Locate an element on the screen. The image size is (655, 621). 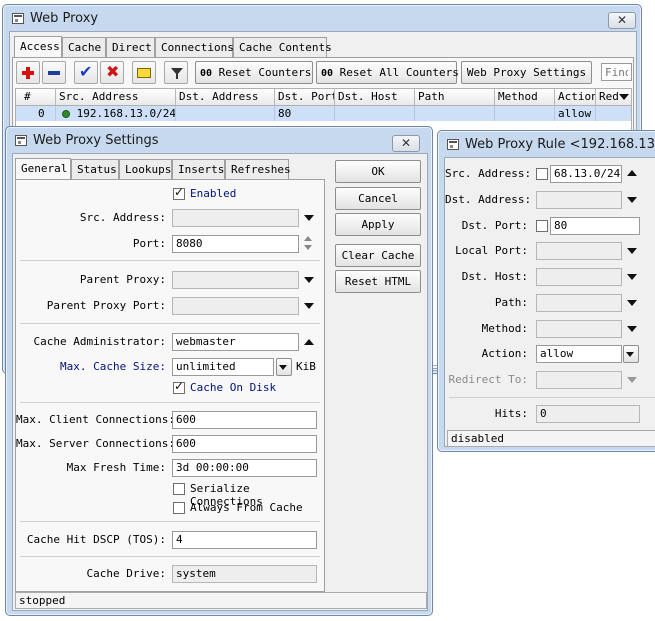
max-client-connections-input: 600 is located at coordinates (244, 420).